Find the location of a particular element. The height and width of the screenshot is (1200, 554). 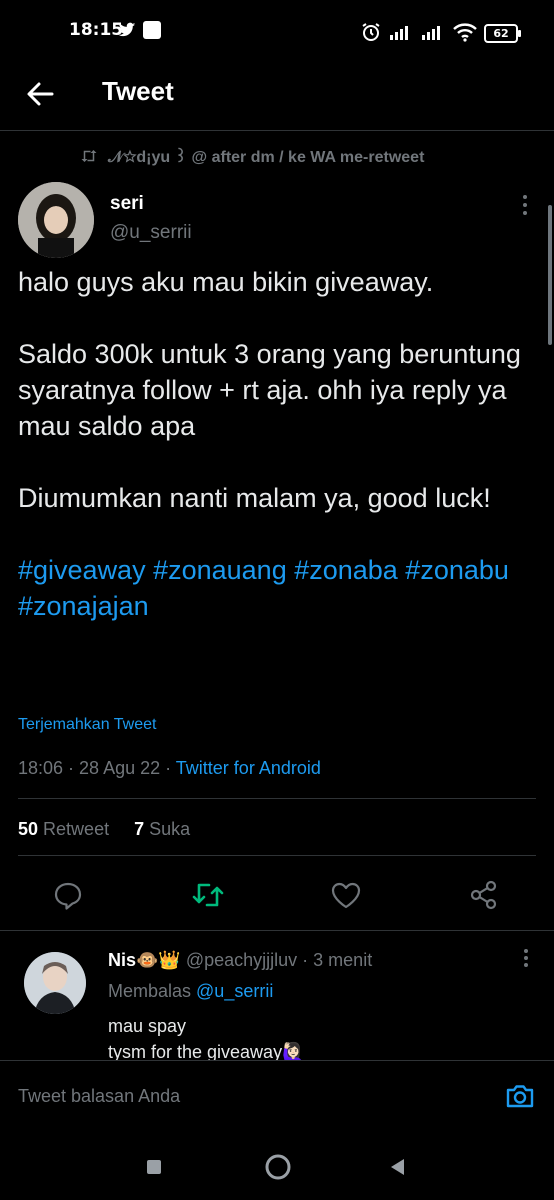

replying-to: Membalas @u_serrii is located at coordinates (190, 991).